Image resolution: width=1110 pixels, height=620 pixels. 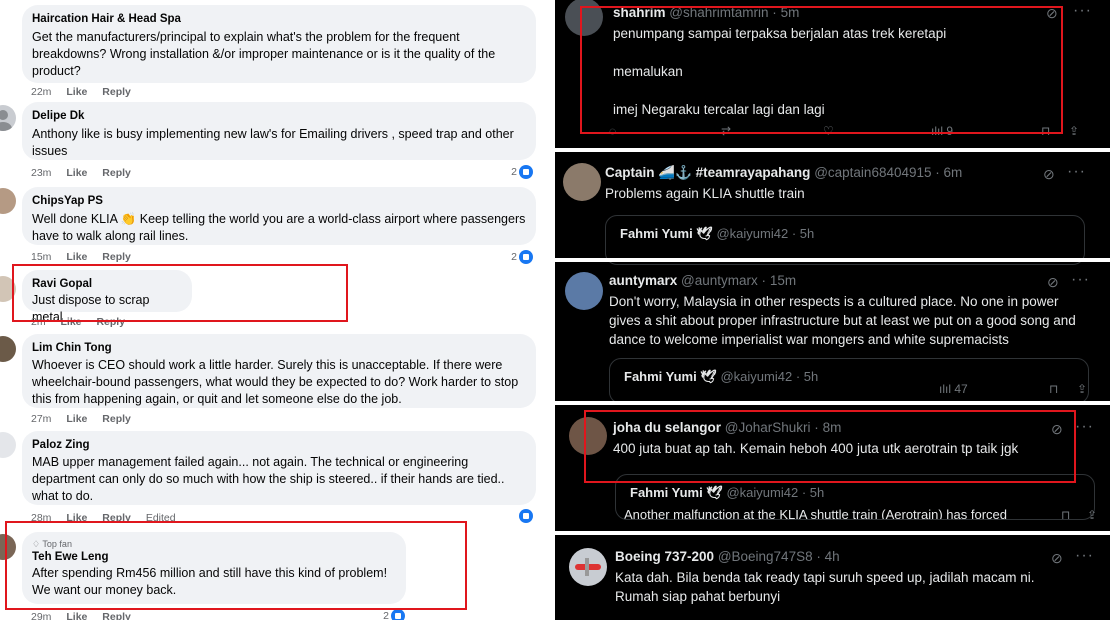 I want to click on comment-meta: 15m Like Reply, so click(x=87, y=257).